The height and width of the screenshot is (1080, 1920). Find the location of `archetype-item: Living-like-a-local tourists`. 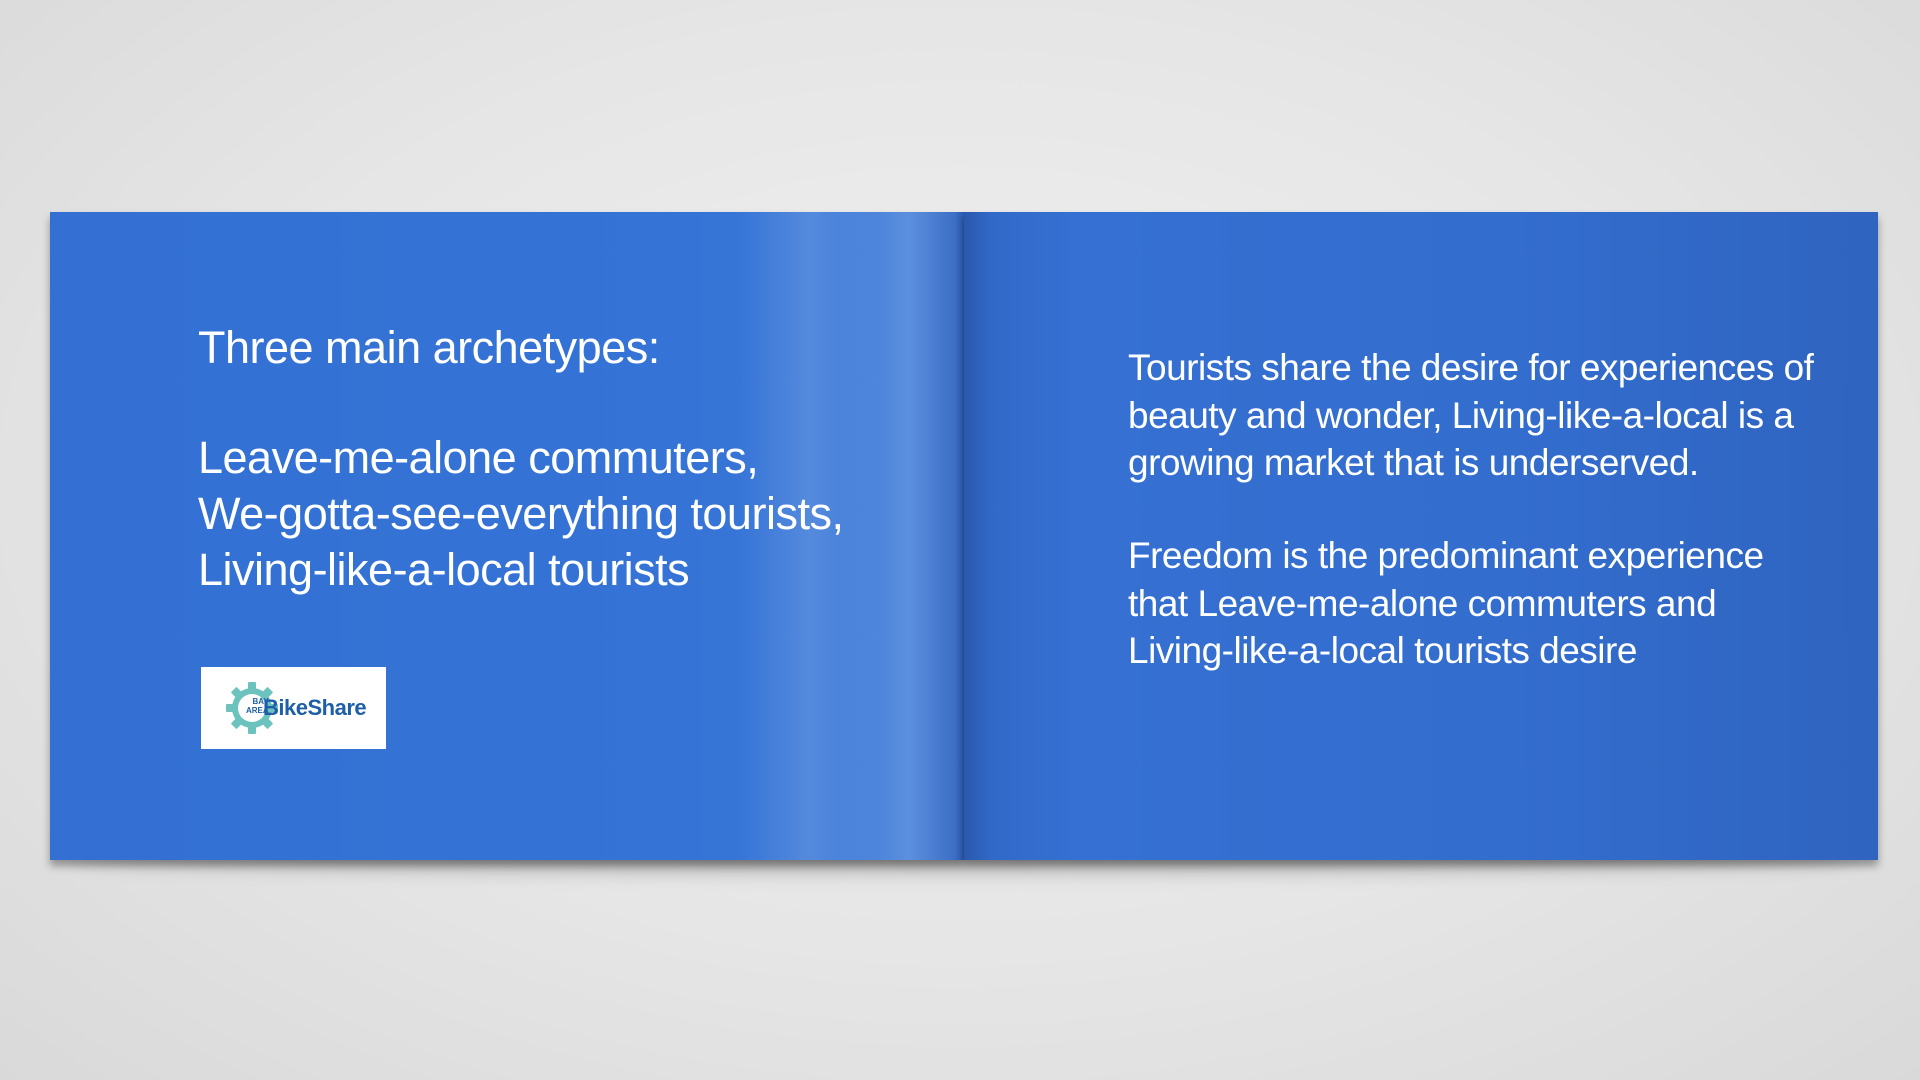

archetype-item: Living-like-a-local tourists is located at coordinates (444, 569).